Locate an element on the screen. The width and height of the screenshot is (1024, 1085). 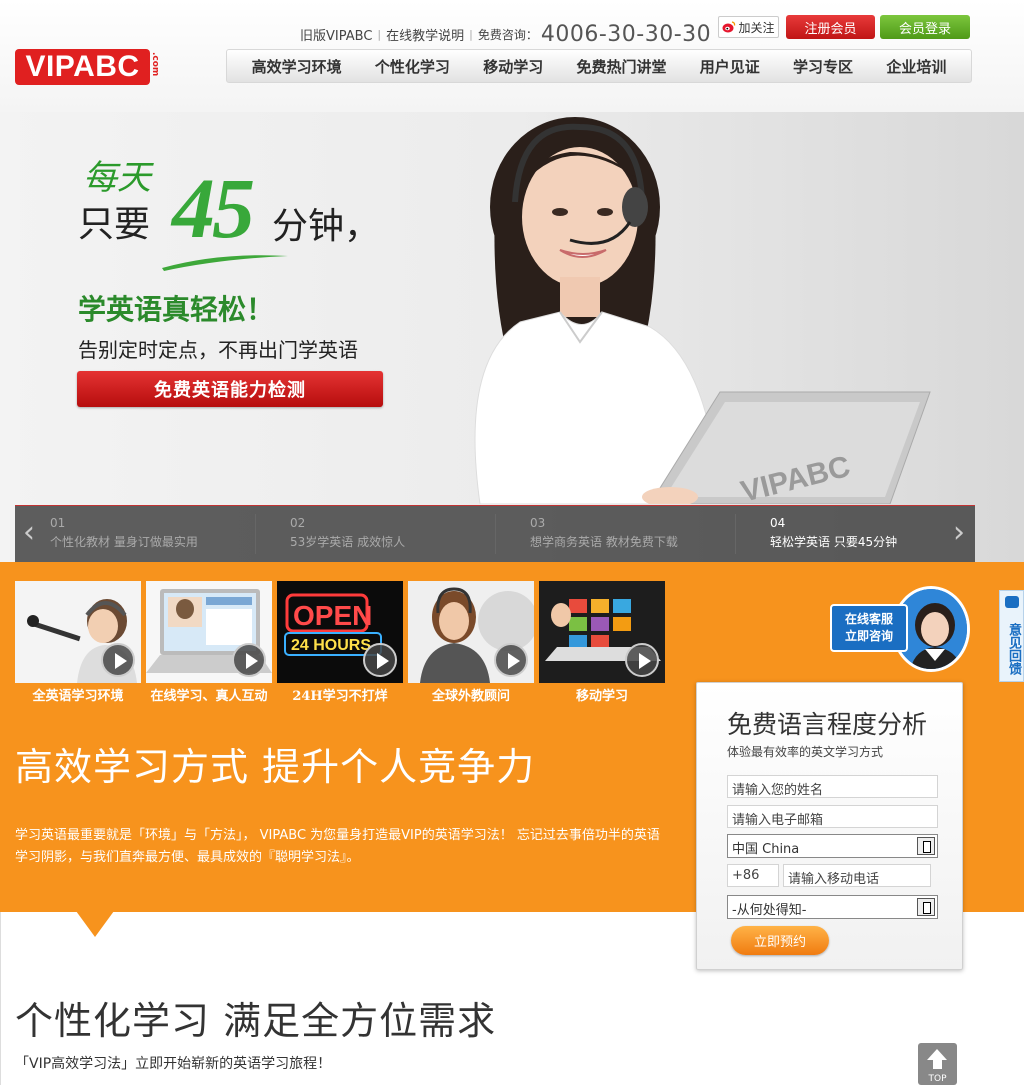
slide-number: 02 is located at coordinates (298, 523).